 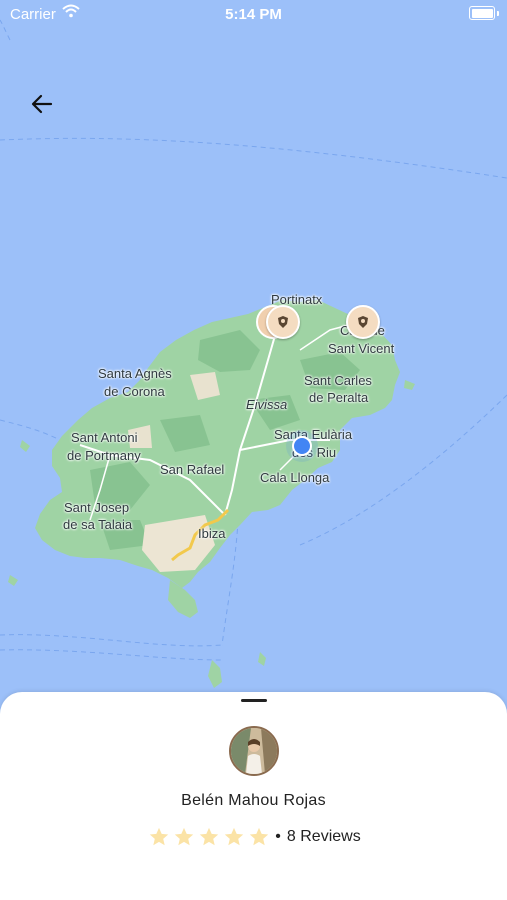 I want to click on battery-icon, so click(x=484, y=13).